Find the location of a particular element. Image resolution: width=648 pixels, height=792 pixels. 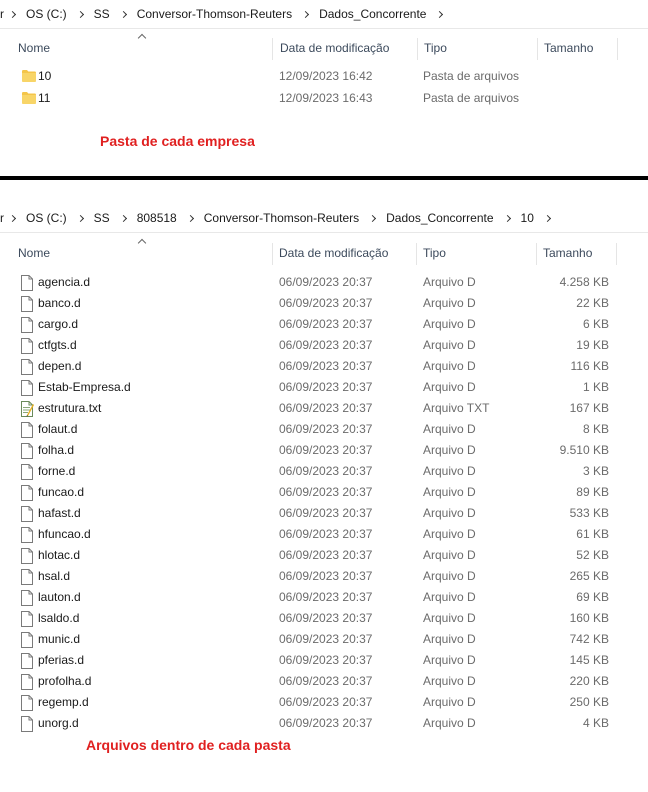

file-row: cargo.d 06/09/2023 20:37 Arquivo D 6 KB is located at coordinates (324, 324).